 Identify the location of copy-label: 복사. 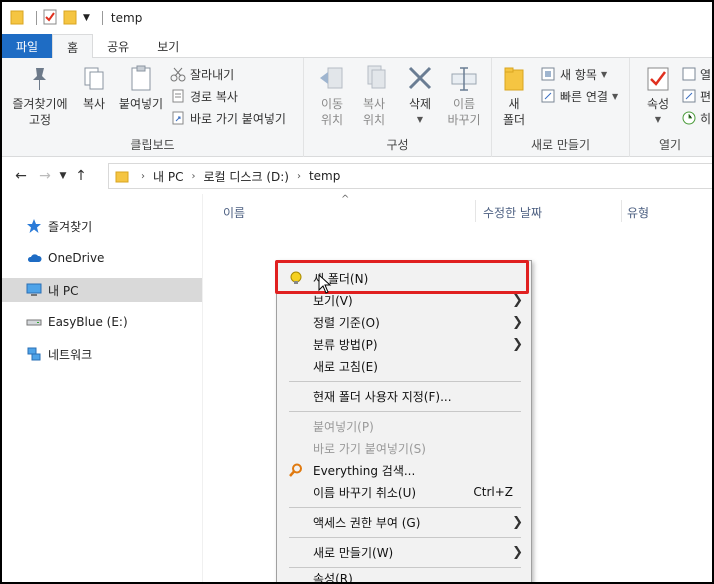
(94, 104).